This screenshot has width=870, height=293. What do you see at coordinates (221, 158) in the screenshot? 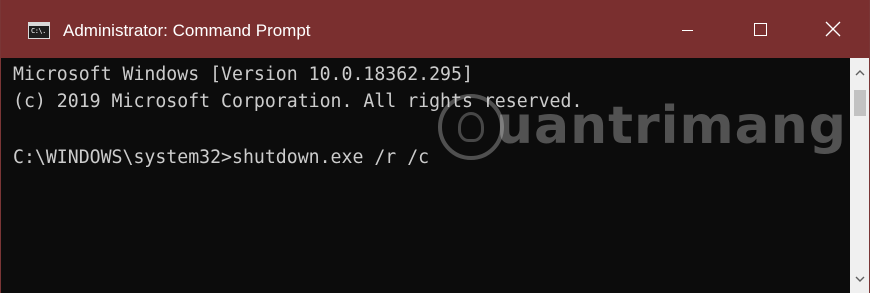
I see `command-input-line: C:\WINDOWS\system32>shutdown.exe /r /c` at bounding box center [221, 158].